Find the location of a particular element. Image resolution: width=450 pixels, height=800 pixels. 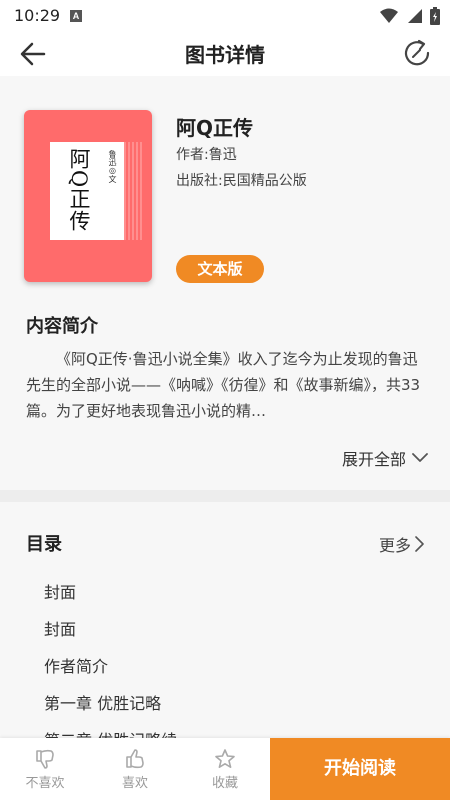

toc-heading: 目录 is located at coordinates (44, 544).